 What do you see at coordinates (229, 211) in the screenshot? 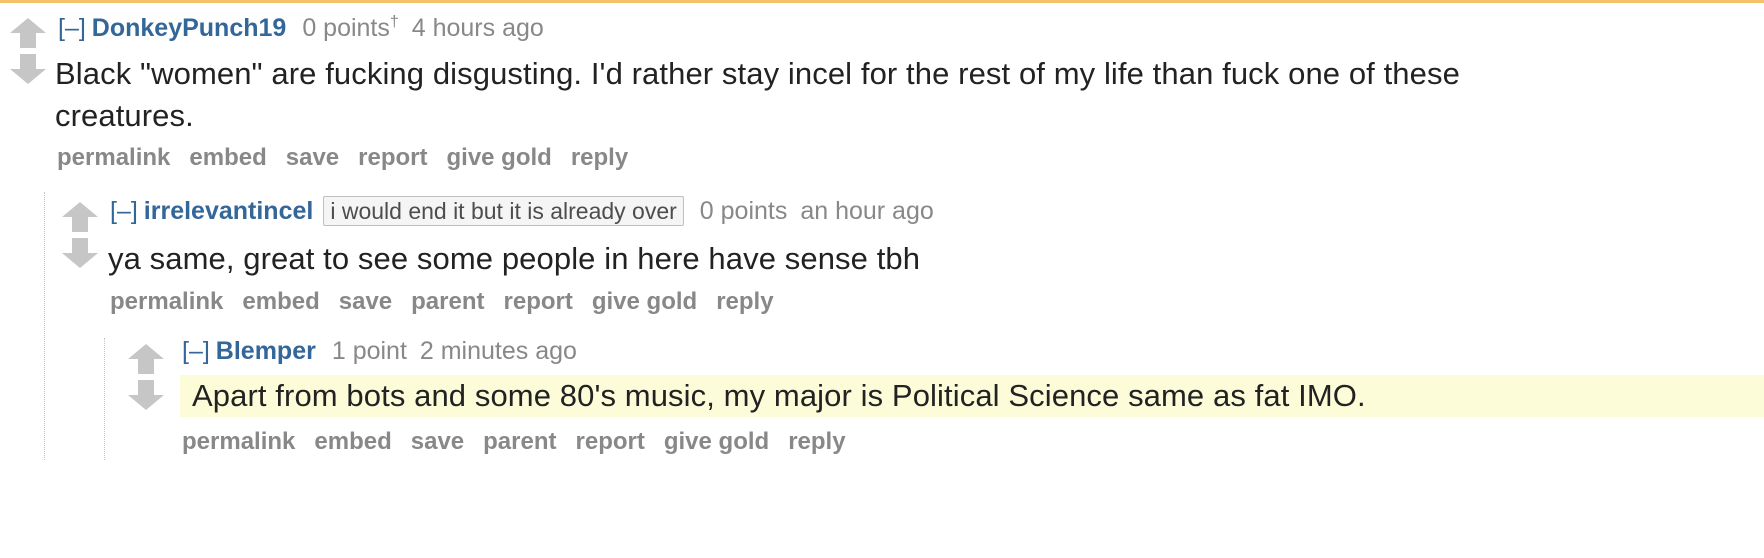
I see `author-link: irrelevantincel` at bounding box center [229, 211].